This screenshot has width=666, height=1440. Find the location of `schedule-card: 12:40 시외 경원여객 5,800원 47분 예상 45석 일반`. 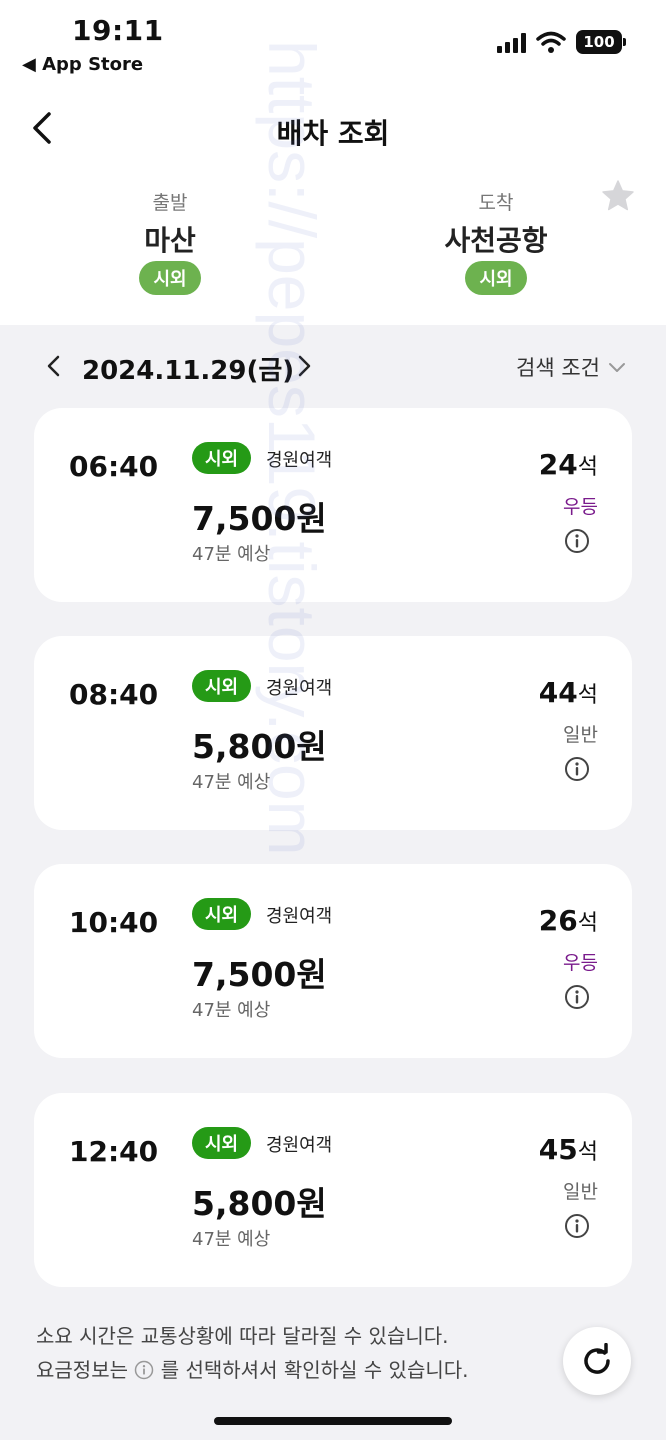

schedule-card: 12:40 시외 경원여객 5,800원 47분 예상 45석 일반 is located at coordinates (333, 1190).